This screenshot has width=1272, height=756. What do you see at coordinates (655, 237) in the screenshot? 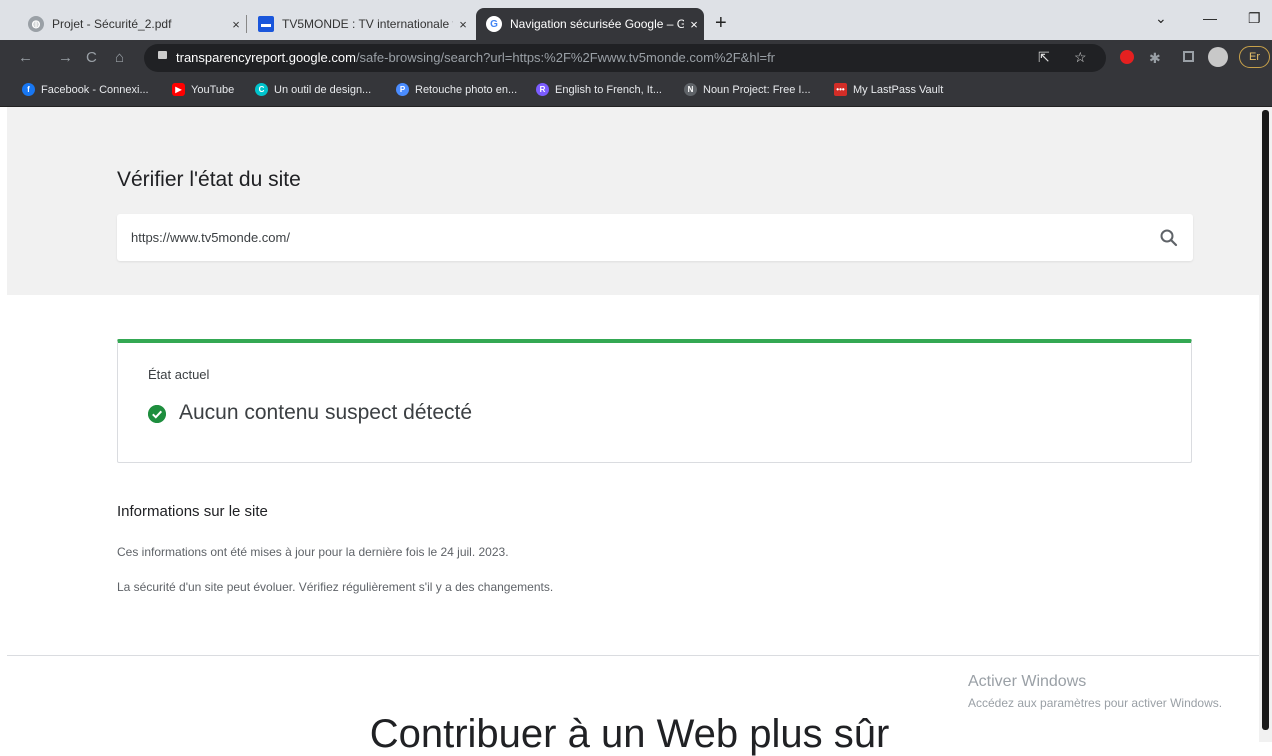
I see `site-search-input: https://www.tv5monde.com/` at bounding box center [655, 237].